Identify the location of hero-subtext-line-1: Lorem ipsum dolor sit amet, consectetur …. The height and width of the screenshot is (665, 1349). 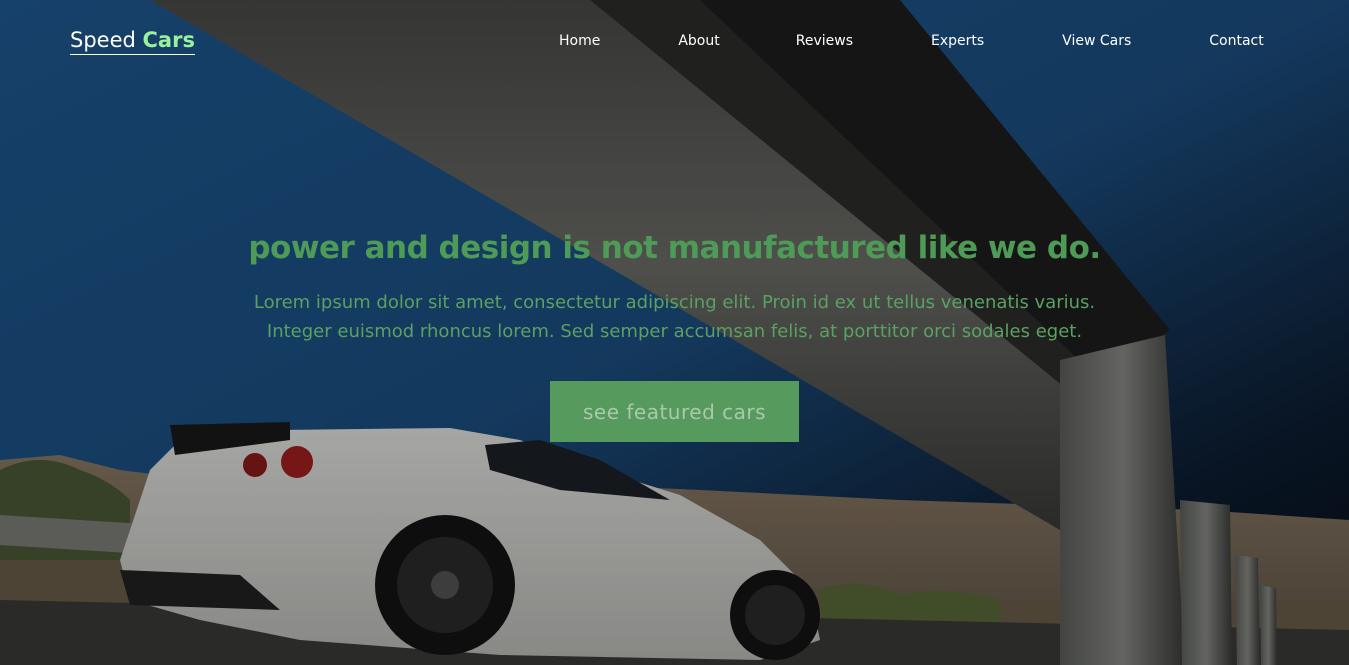
(674, 302).